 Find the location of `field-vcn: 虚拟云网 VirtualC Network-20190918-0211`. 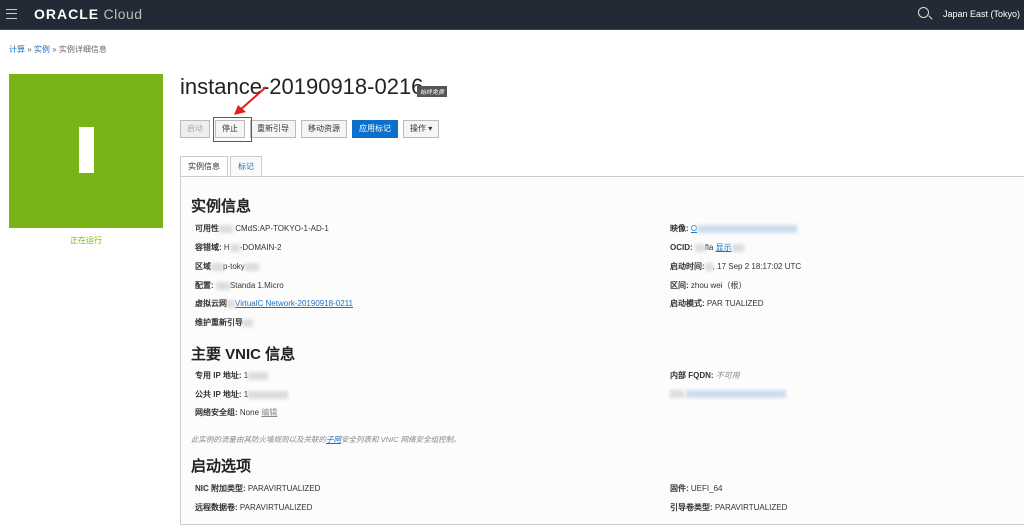

field-vcn: 虚拟云网 VirtualC Network-20190918-0211 is located at coordinates (274, 303).